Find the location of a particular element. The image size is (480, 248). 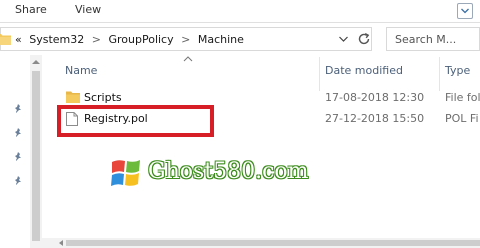

breadcrumb-machine: Machine is located at coordinates (221, 39).